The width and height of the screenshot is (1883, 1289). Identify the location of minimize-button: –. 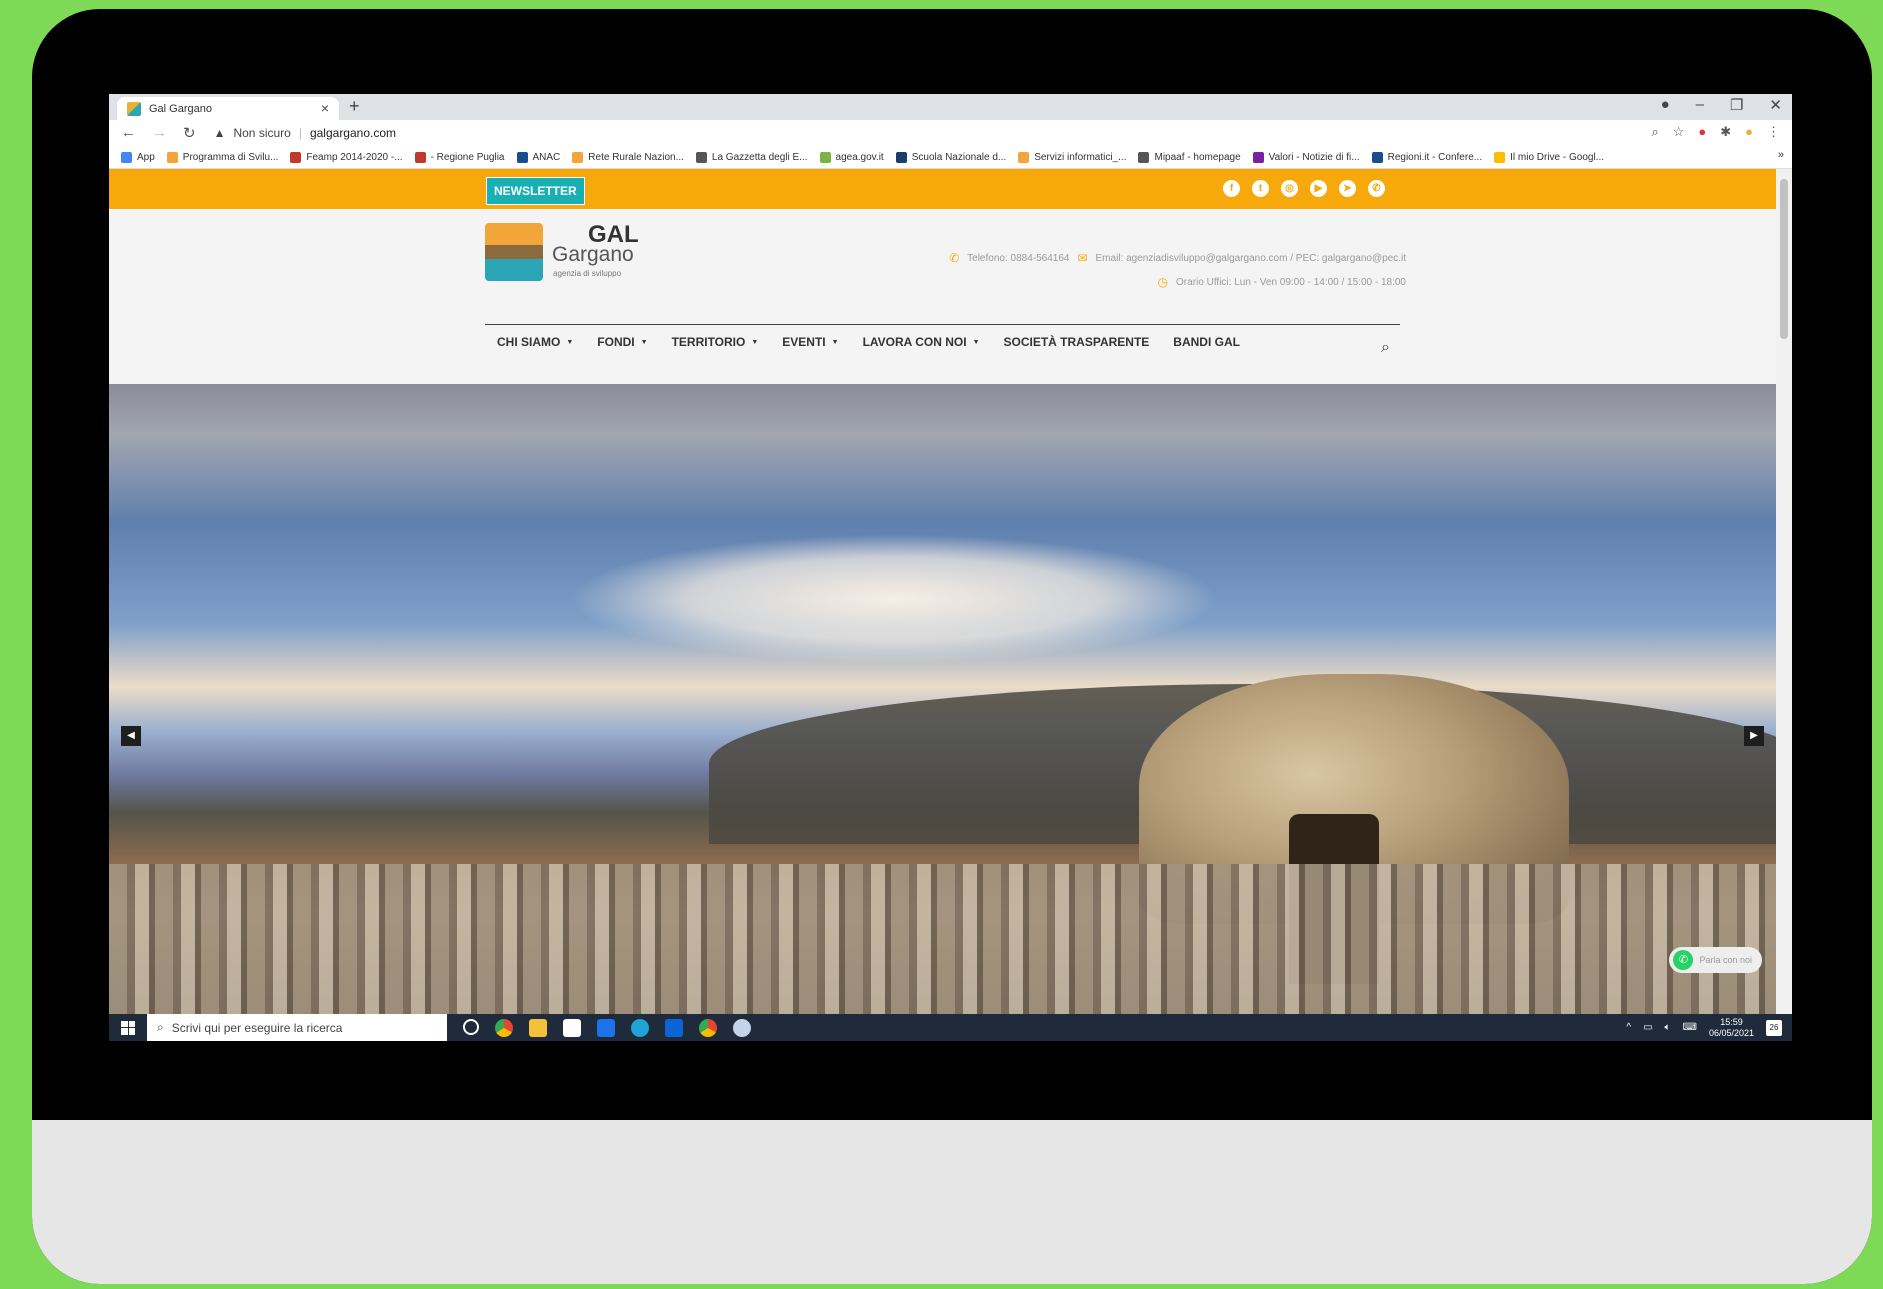
(1700, 105).